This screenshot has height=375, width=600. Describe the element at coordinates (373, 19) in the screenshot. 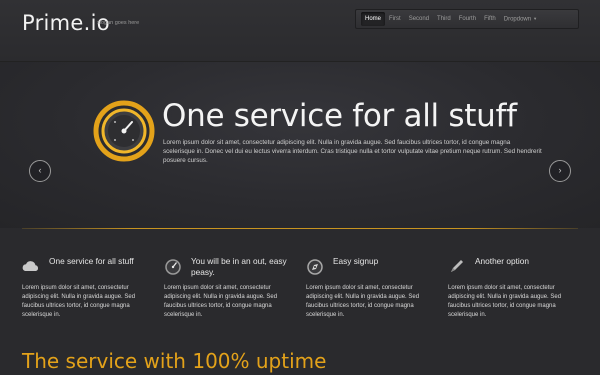

I see `nav-item-home: Home` at that location.